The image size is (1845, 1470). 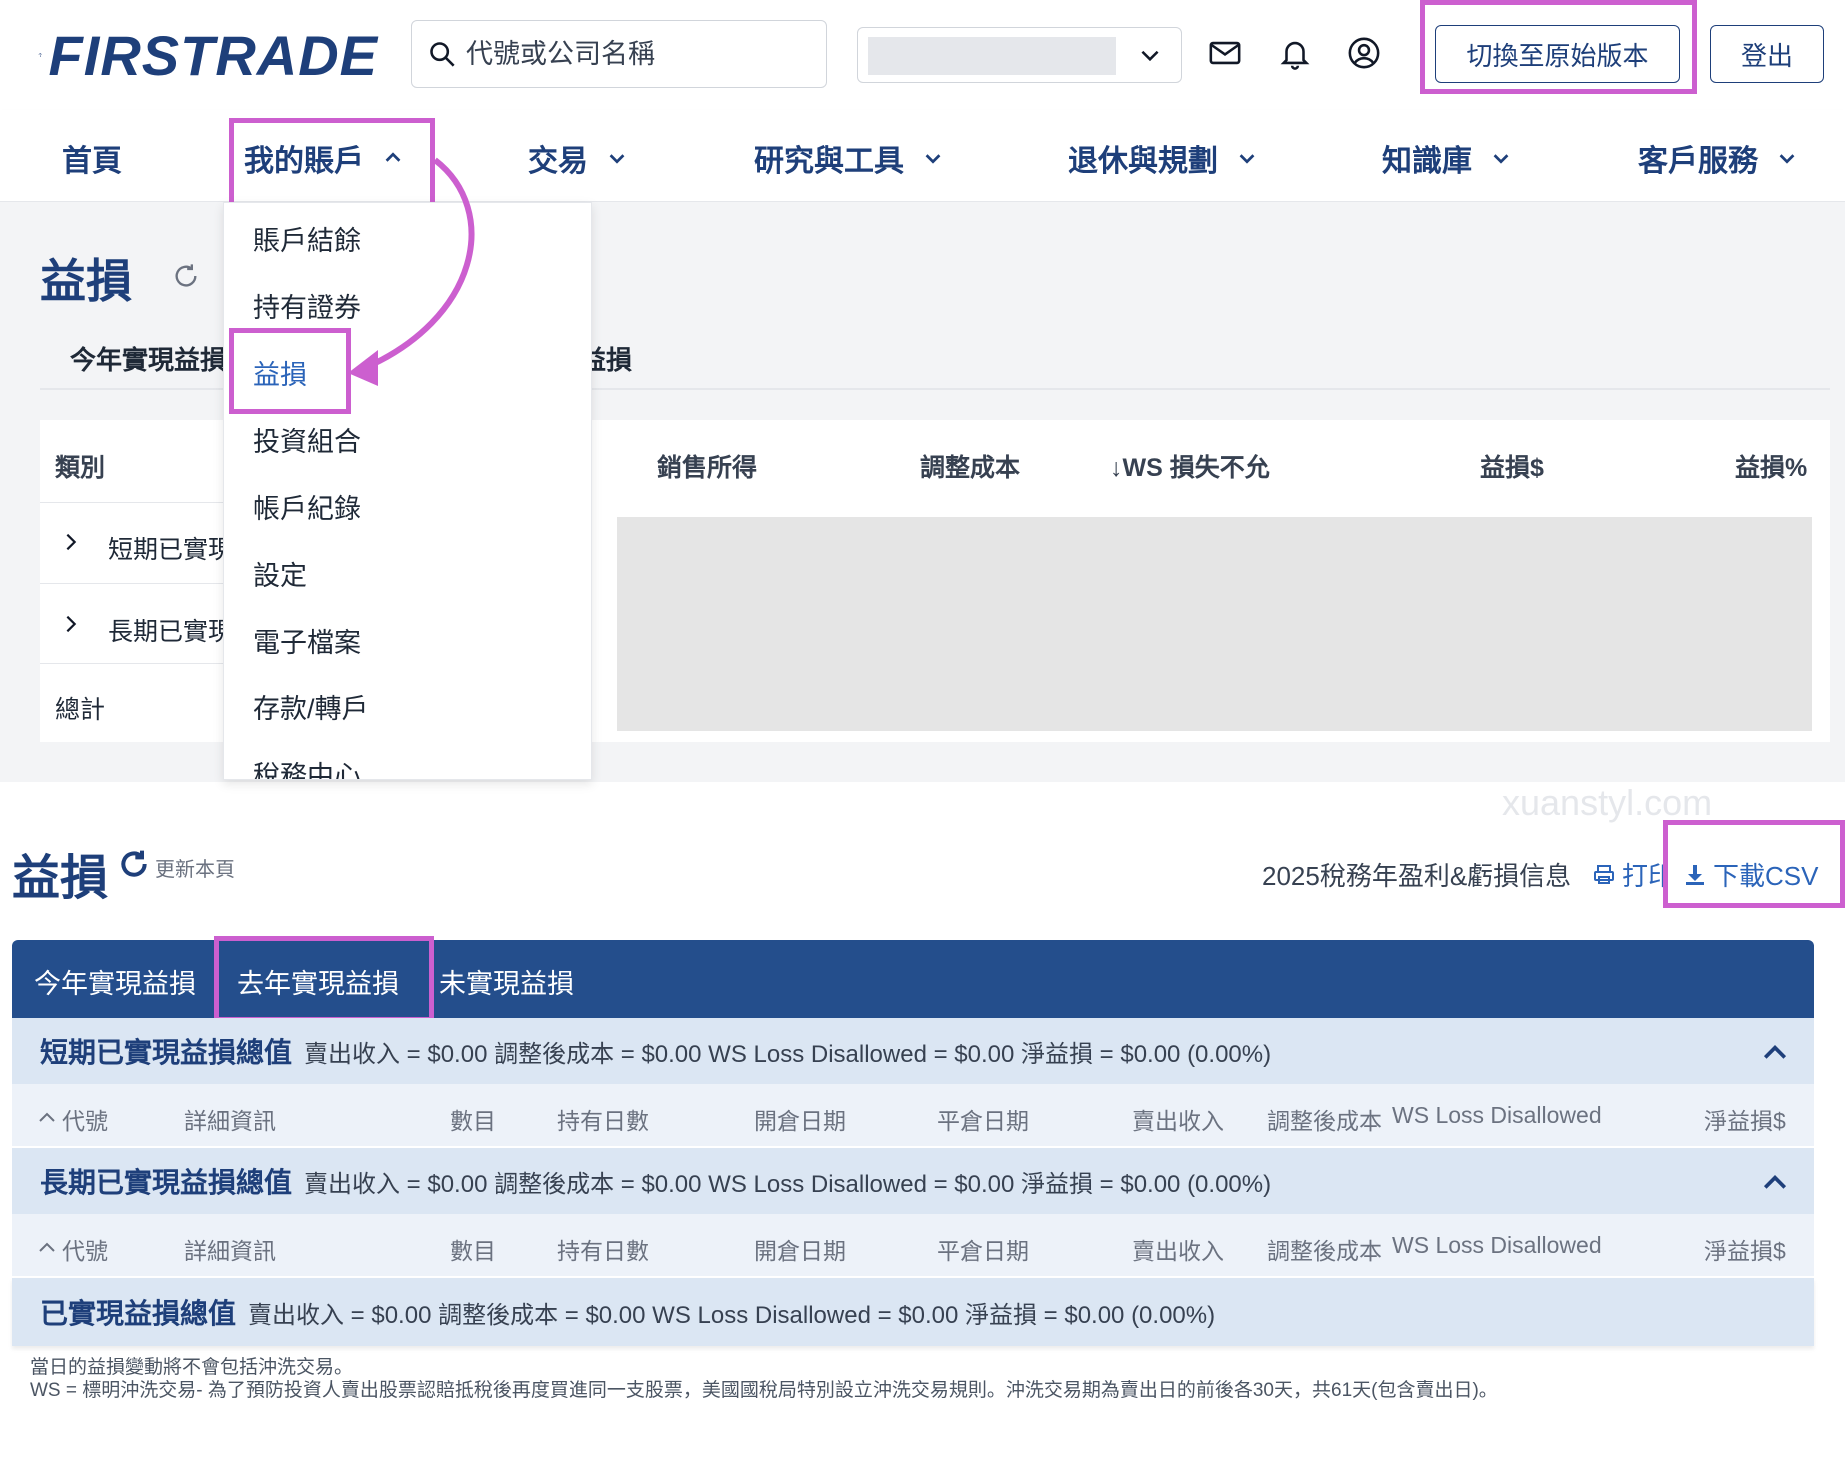 I want to click on account-select, so click(x=1019, y=55).